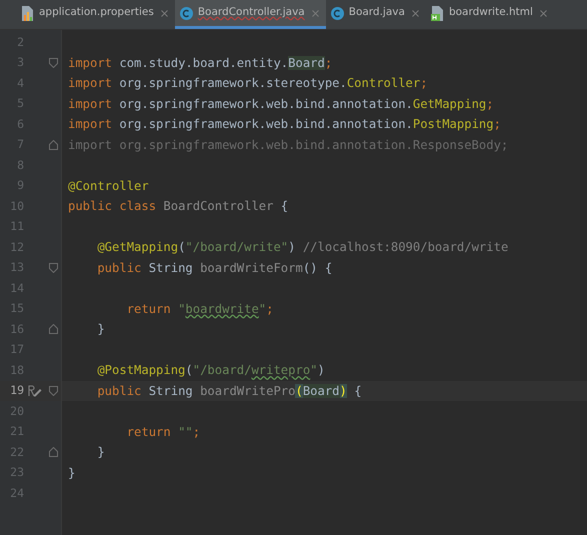 The width and height of the screenshot is (587, 535). I want to click on pencil-icon, so click(35, 390).